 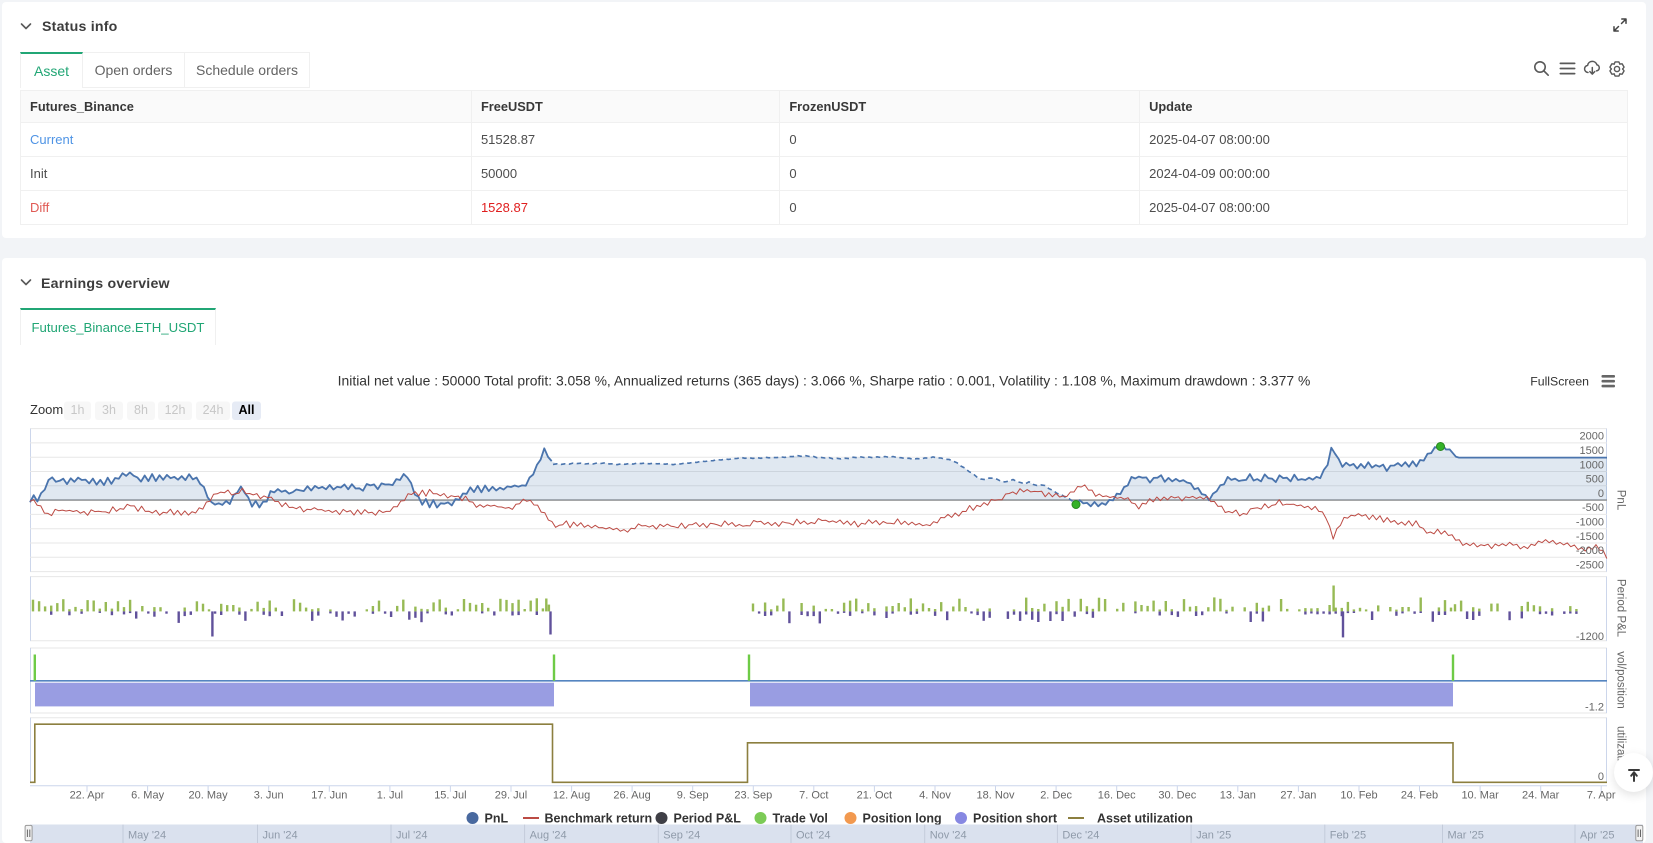 I want to click on svg-text: 9. Sep, so click(x=693, y=796).